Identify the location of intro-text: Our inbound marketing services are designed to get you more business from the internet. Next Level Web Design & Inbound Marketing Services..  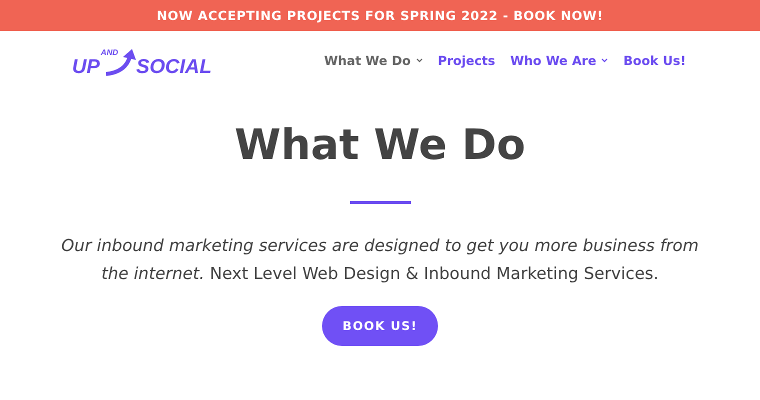
(380, 260).